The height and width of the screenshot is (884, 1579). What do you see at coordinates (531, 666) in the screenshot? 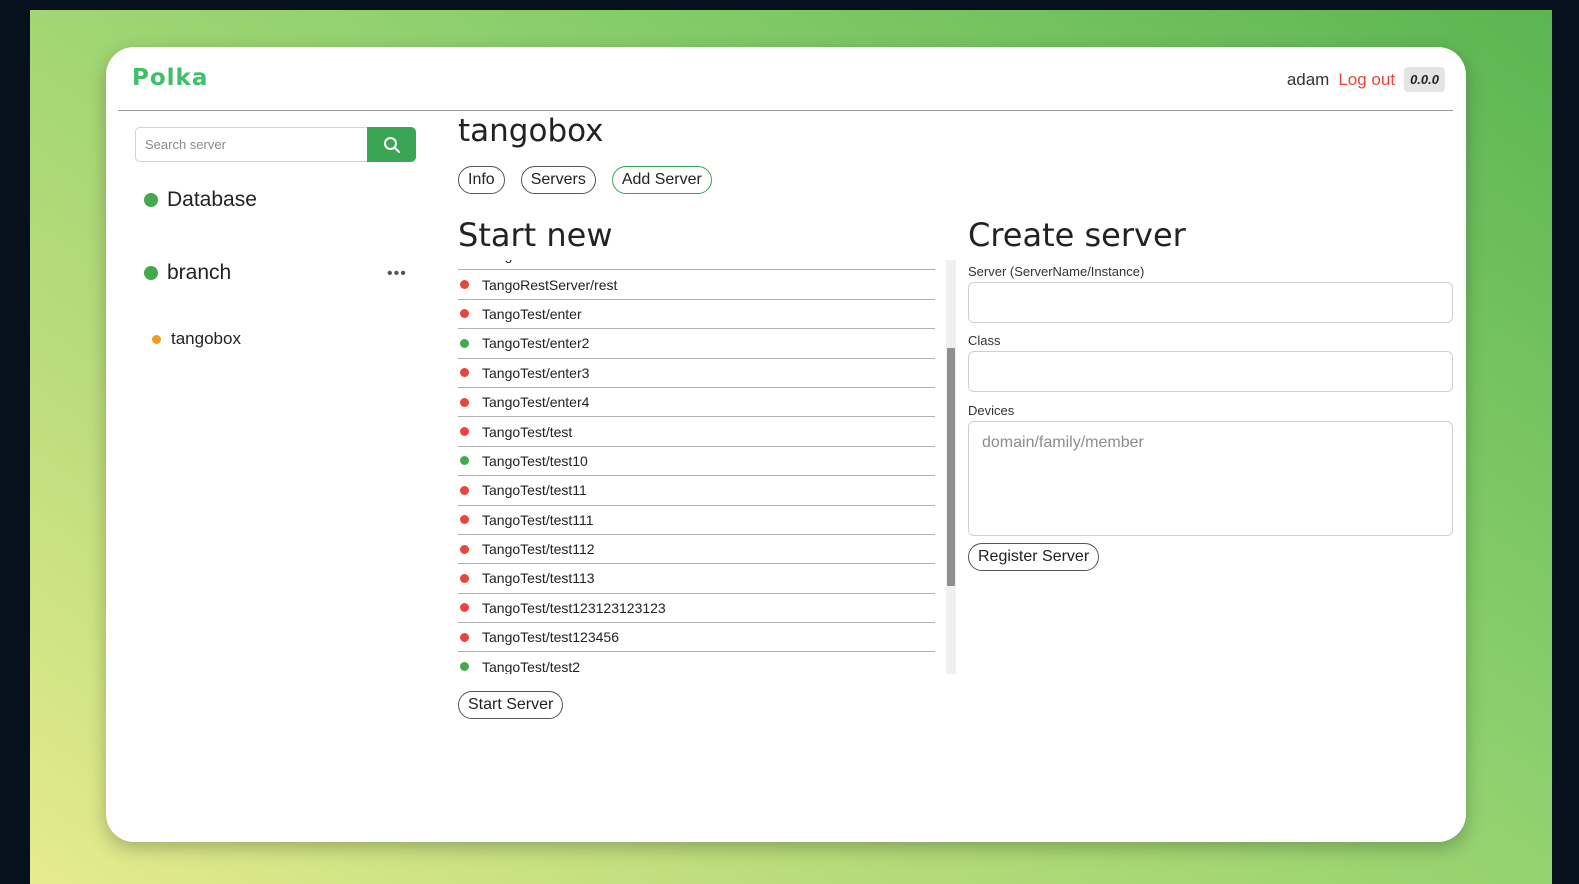
I see `server-list-item-label: TangoTest/test2` at bounding box center [531, 666].